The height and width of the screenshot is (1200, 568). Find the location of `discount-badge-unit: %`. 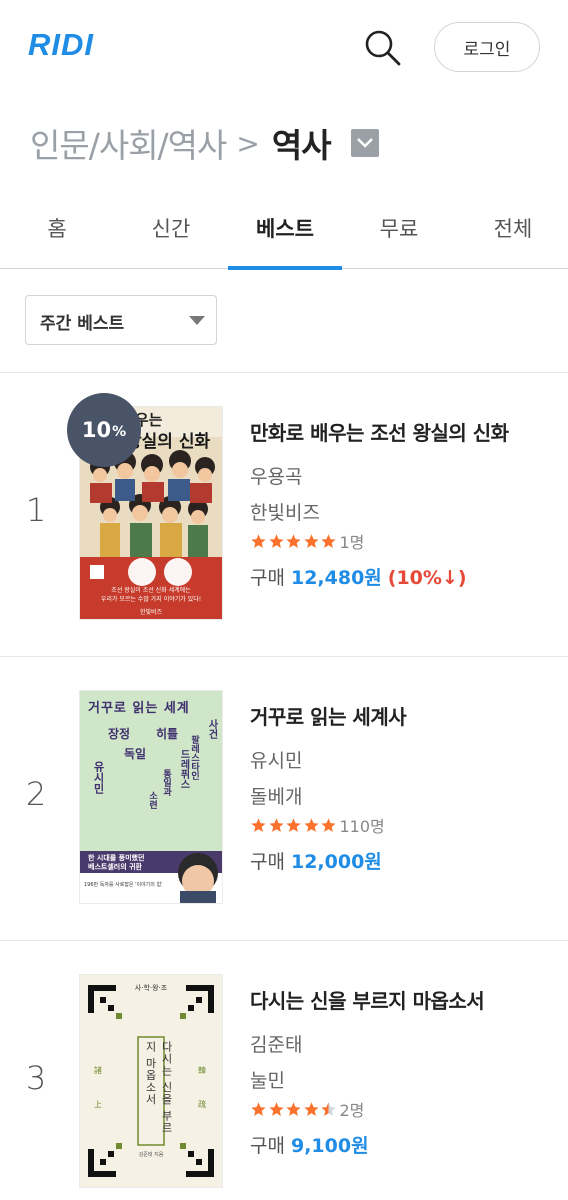

discount-badge-unit: % is located at coordinates (119, 432).